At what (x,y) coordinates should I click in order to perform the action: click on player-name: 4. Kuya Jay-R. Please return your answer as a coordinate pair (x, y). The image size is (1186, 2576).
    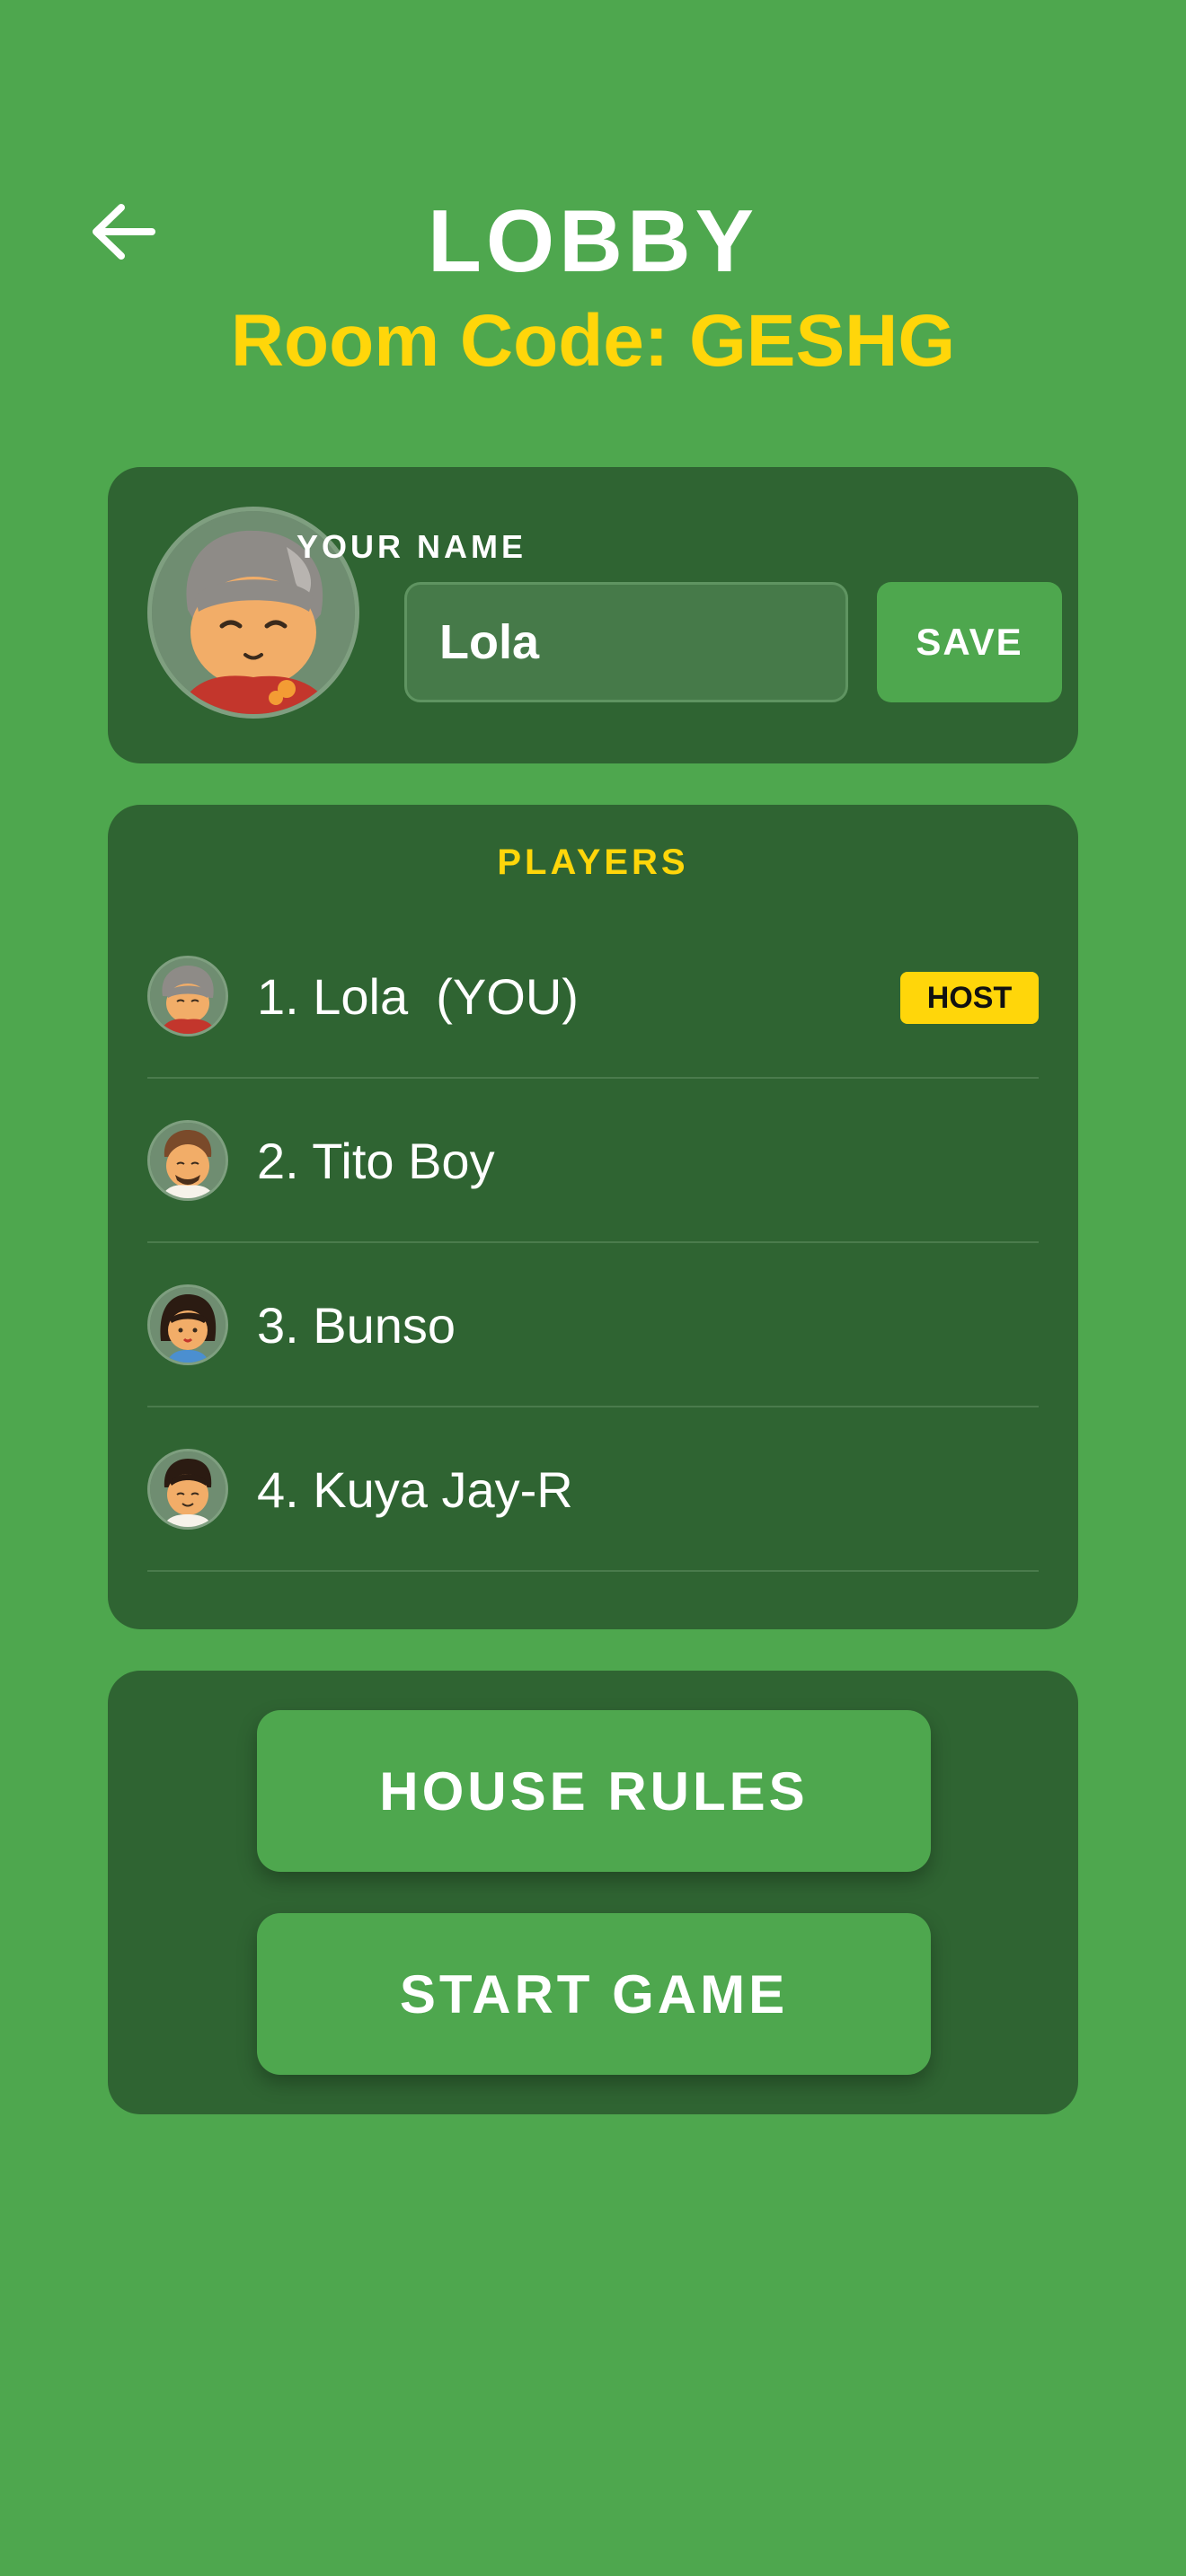
    Looking at the image, I should click on (415, 1489).